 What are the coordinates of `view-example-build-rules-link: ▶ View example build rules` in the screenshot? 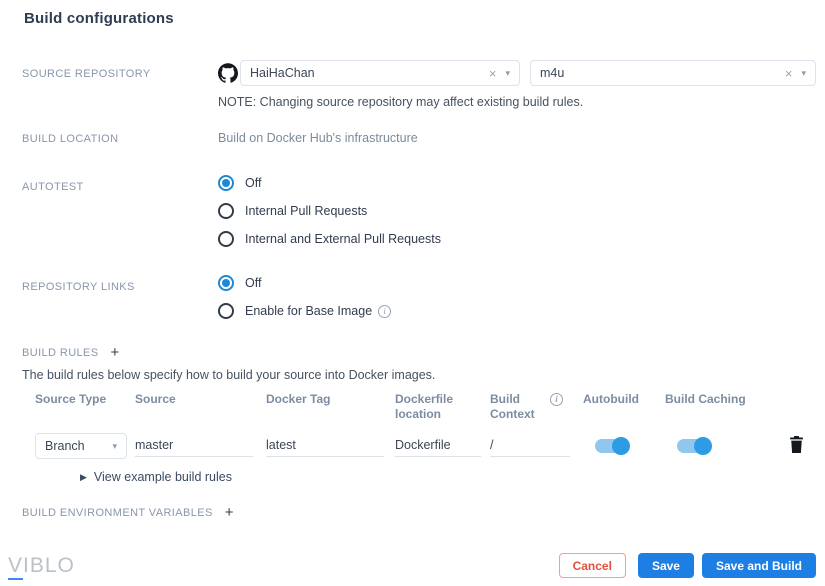 It's located at (447, 477).